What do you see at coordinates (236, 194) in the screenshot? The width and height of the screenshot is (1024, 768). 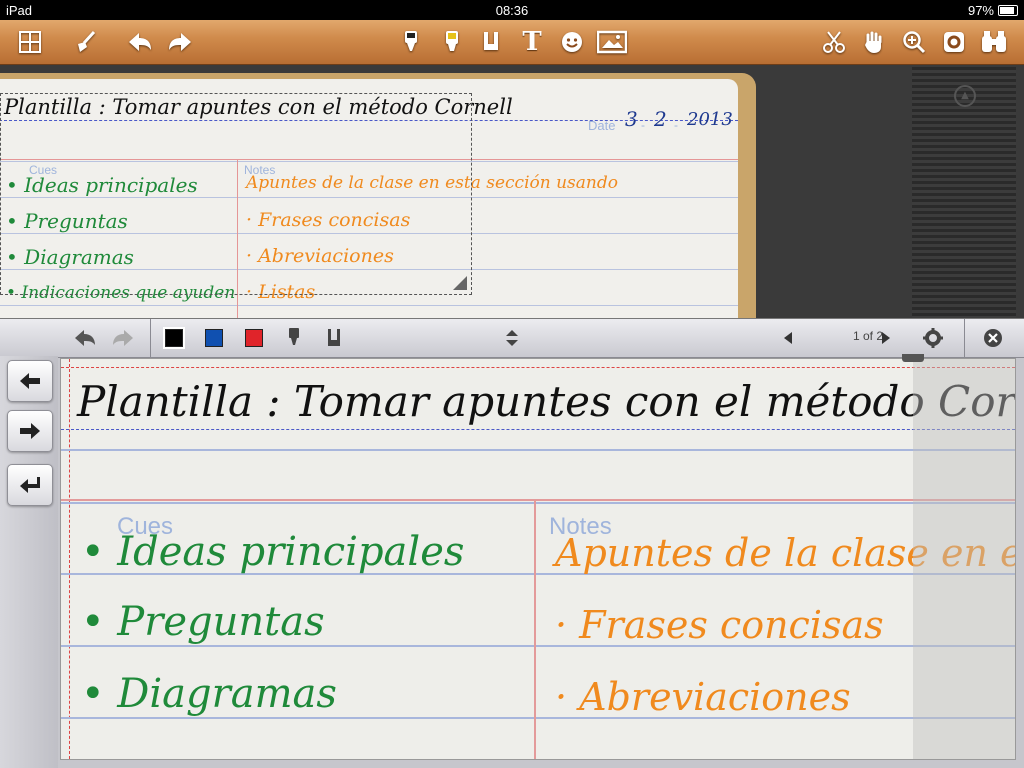 I see `zoom-selection-box` at bounding box center [236, 194].